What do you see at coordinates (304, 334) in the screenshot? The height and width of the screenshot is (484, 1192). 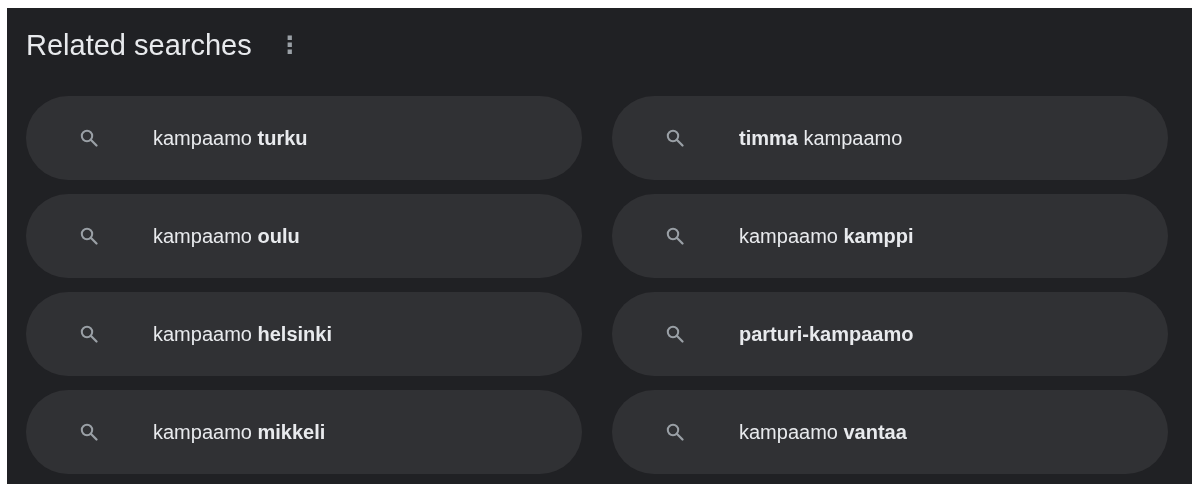 I see `related-search-chip: kampaamo helsinki` at bounding box center [304, 334].